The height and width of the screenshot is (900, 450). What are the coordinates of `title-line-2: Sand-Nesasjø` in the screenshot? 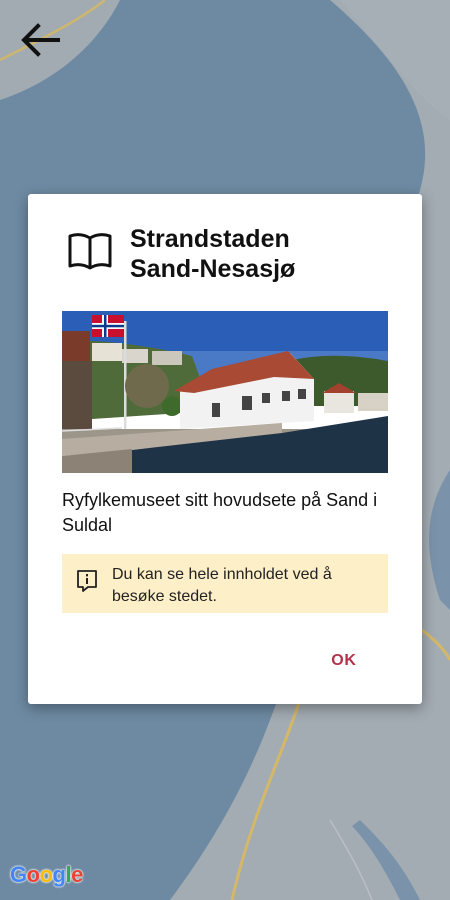 It's located at (213, 269).